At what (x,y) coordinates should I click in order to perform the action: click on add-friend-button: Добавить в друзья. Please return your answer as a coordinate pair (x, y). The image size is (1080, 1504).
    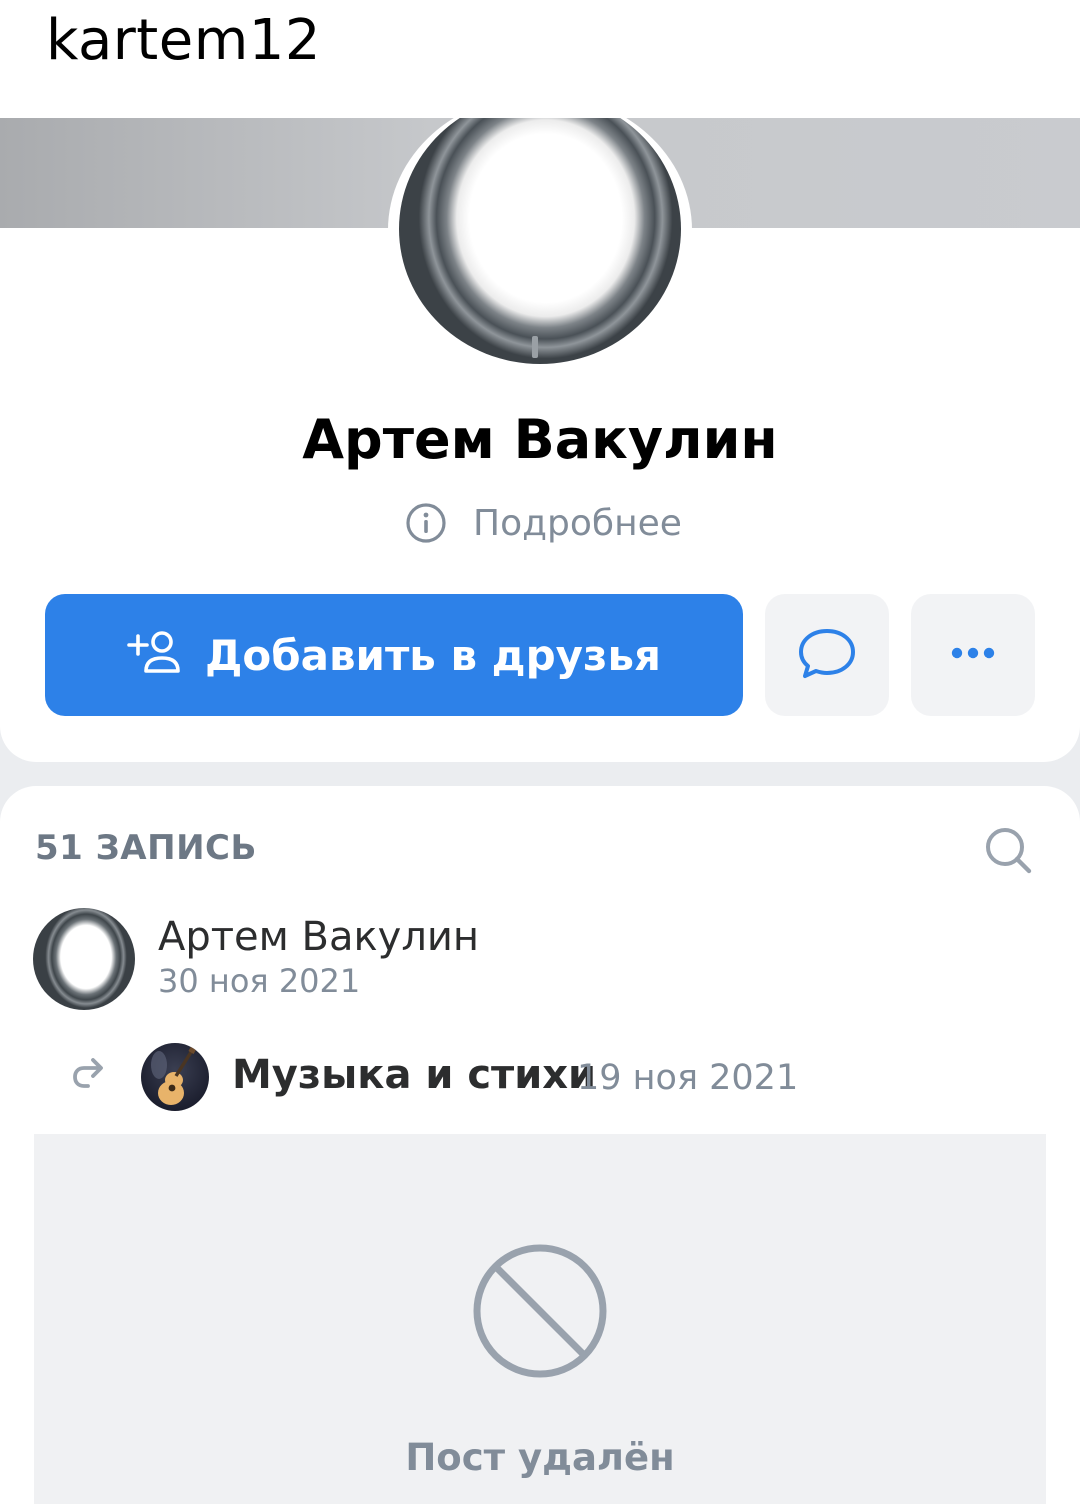
    Looking at the image, I should click on (394, 655).